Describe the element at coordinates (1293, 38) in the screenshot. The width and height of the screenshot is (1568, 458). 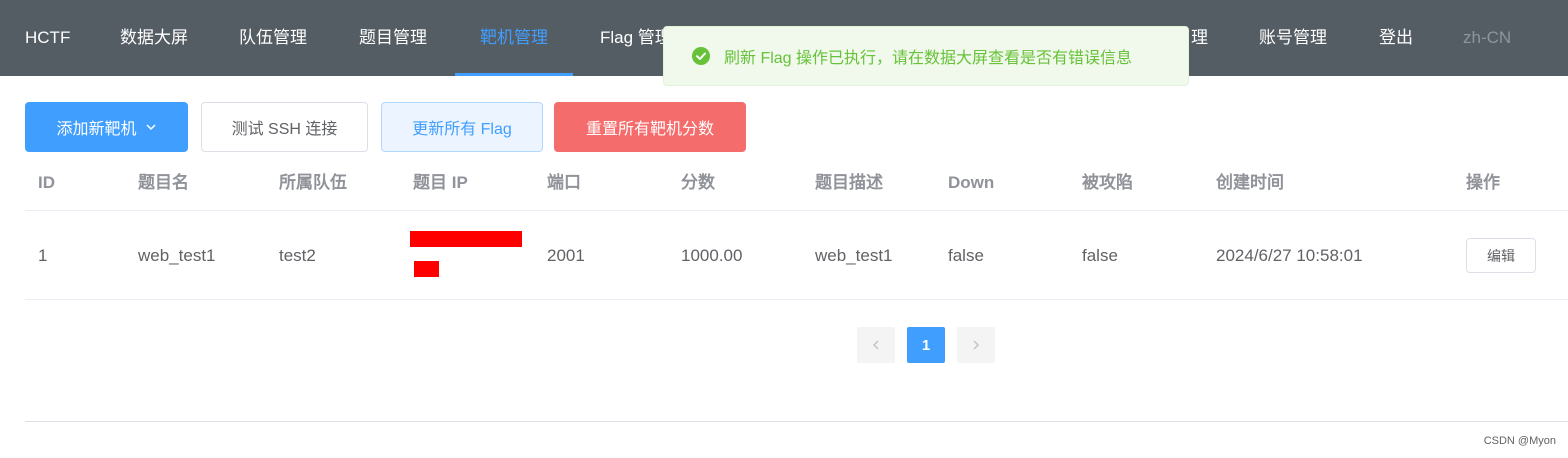
I see `nav-item-accounts: 账号管理` at that location.